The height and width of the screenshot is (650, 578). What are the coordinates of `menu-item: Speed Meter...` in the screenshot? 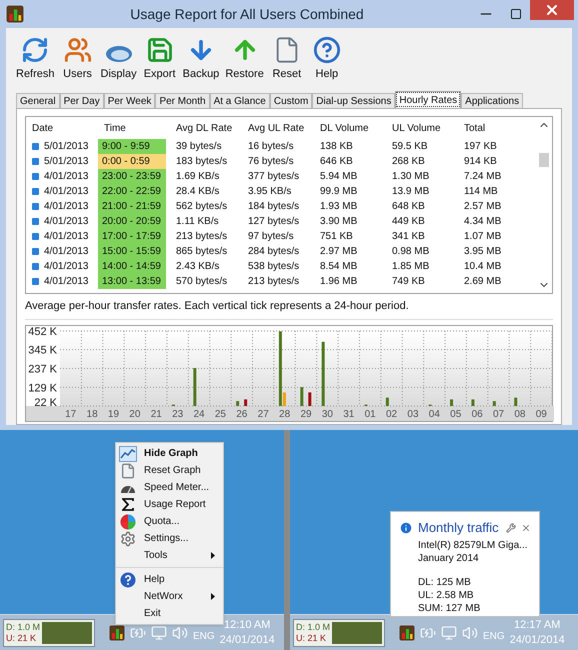 It's located at (169, 487).